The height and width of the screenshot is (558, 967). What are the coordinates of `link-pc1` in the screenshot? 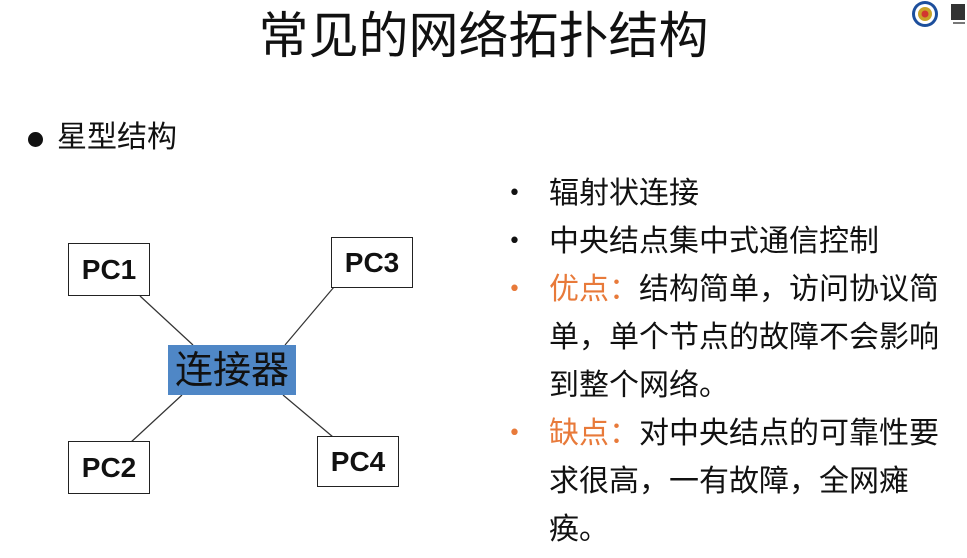 It's located at (166, 320).